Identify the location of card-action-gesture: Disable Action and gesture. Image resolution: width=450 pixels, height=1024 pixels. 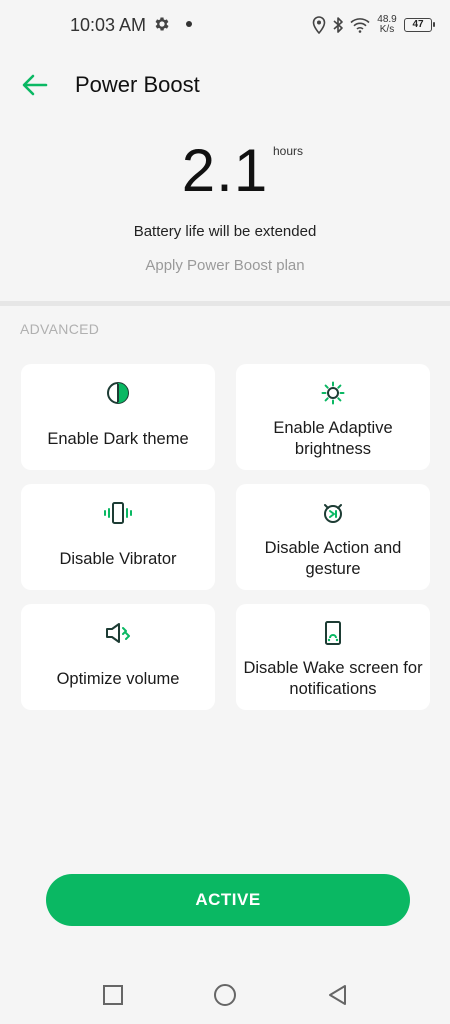
(333, 537).